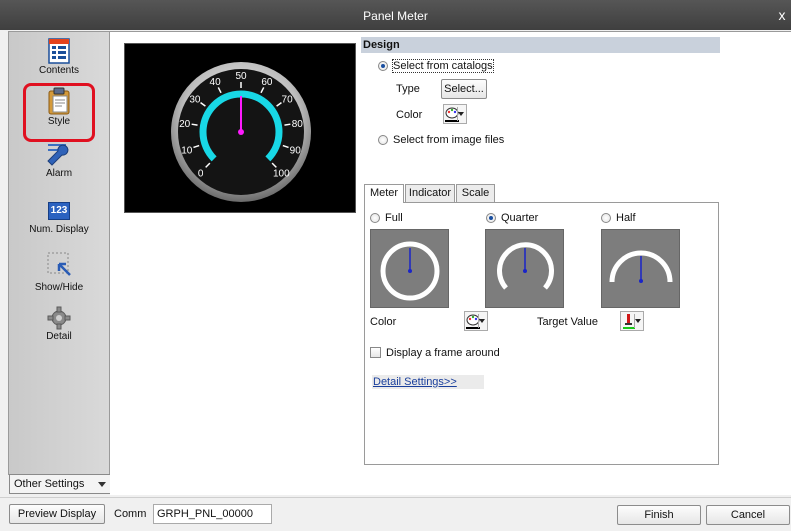  Describe the element at coordinates (59, 173) in the screenshot. I see `sidebar-item-label: Alarm` at that location.